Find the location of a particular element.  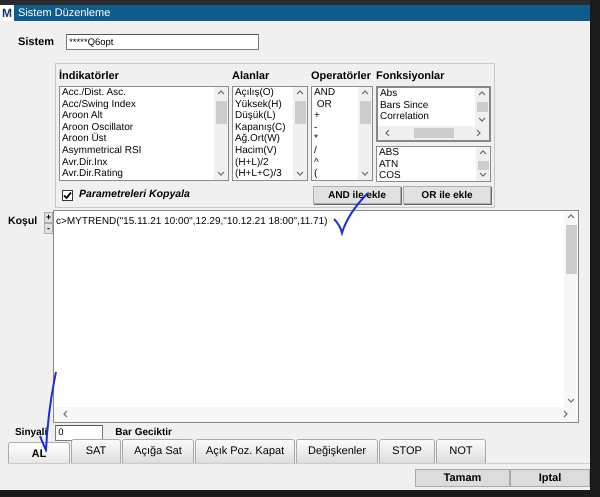

field-label: Koşul is located at coordinates (22, 221).